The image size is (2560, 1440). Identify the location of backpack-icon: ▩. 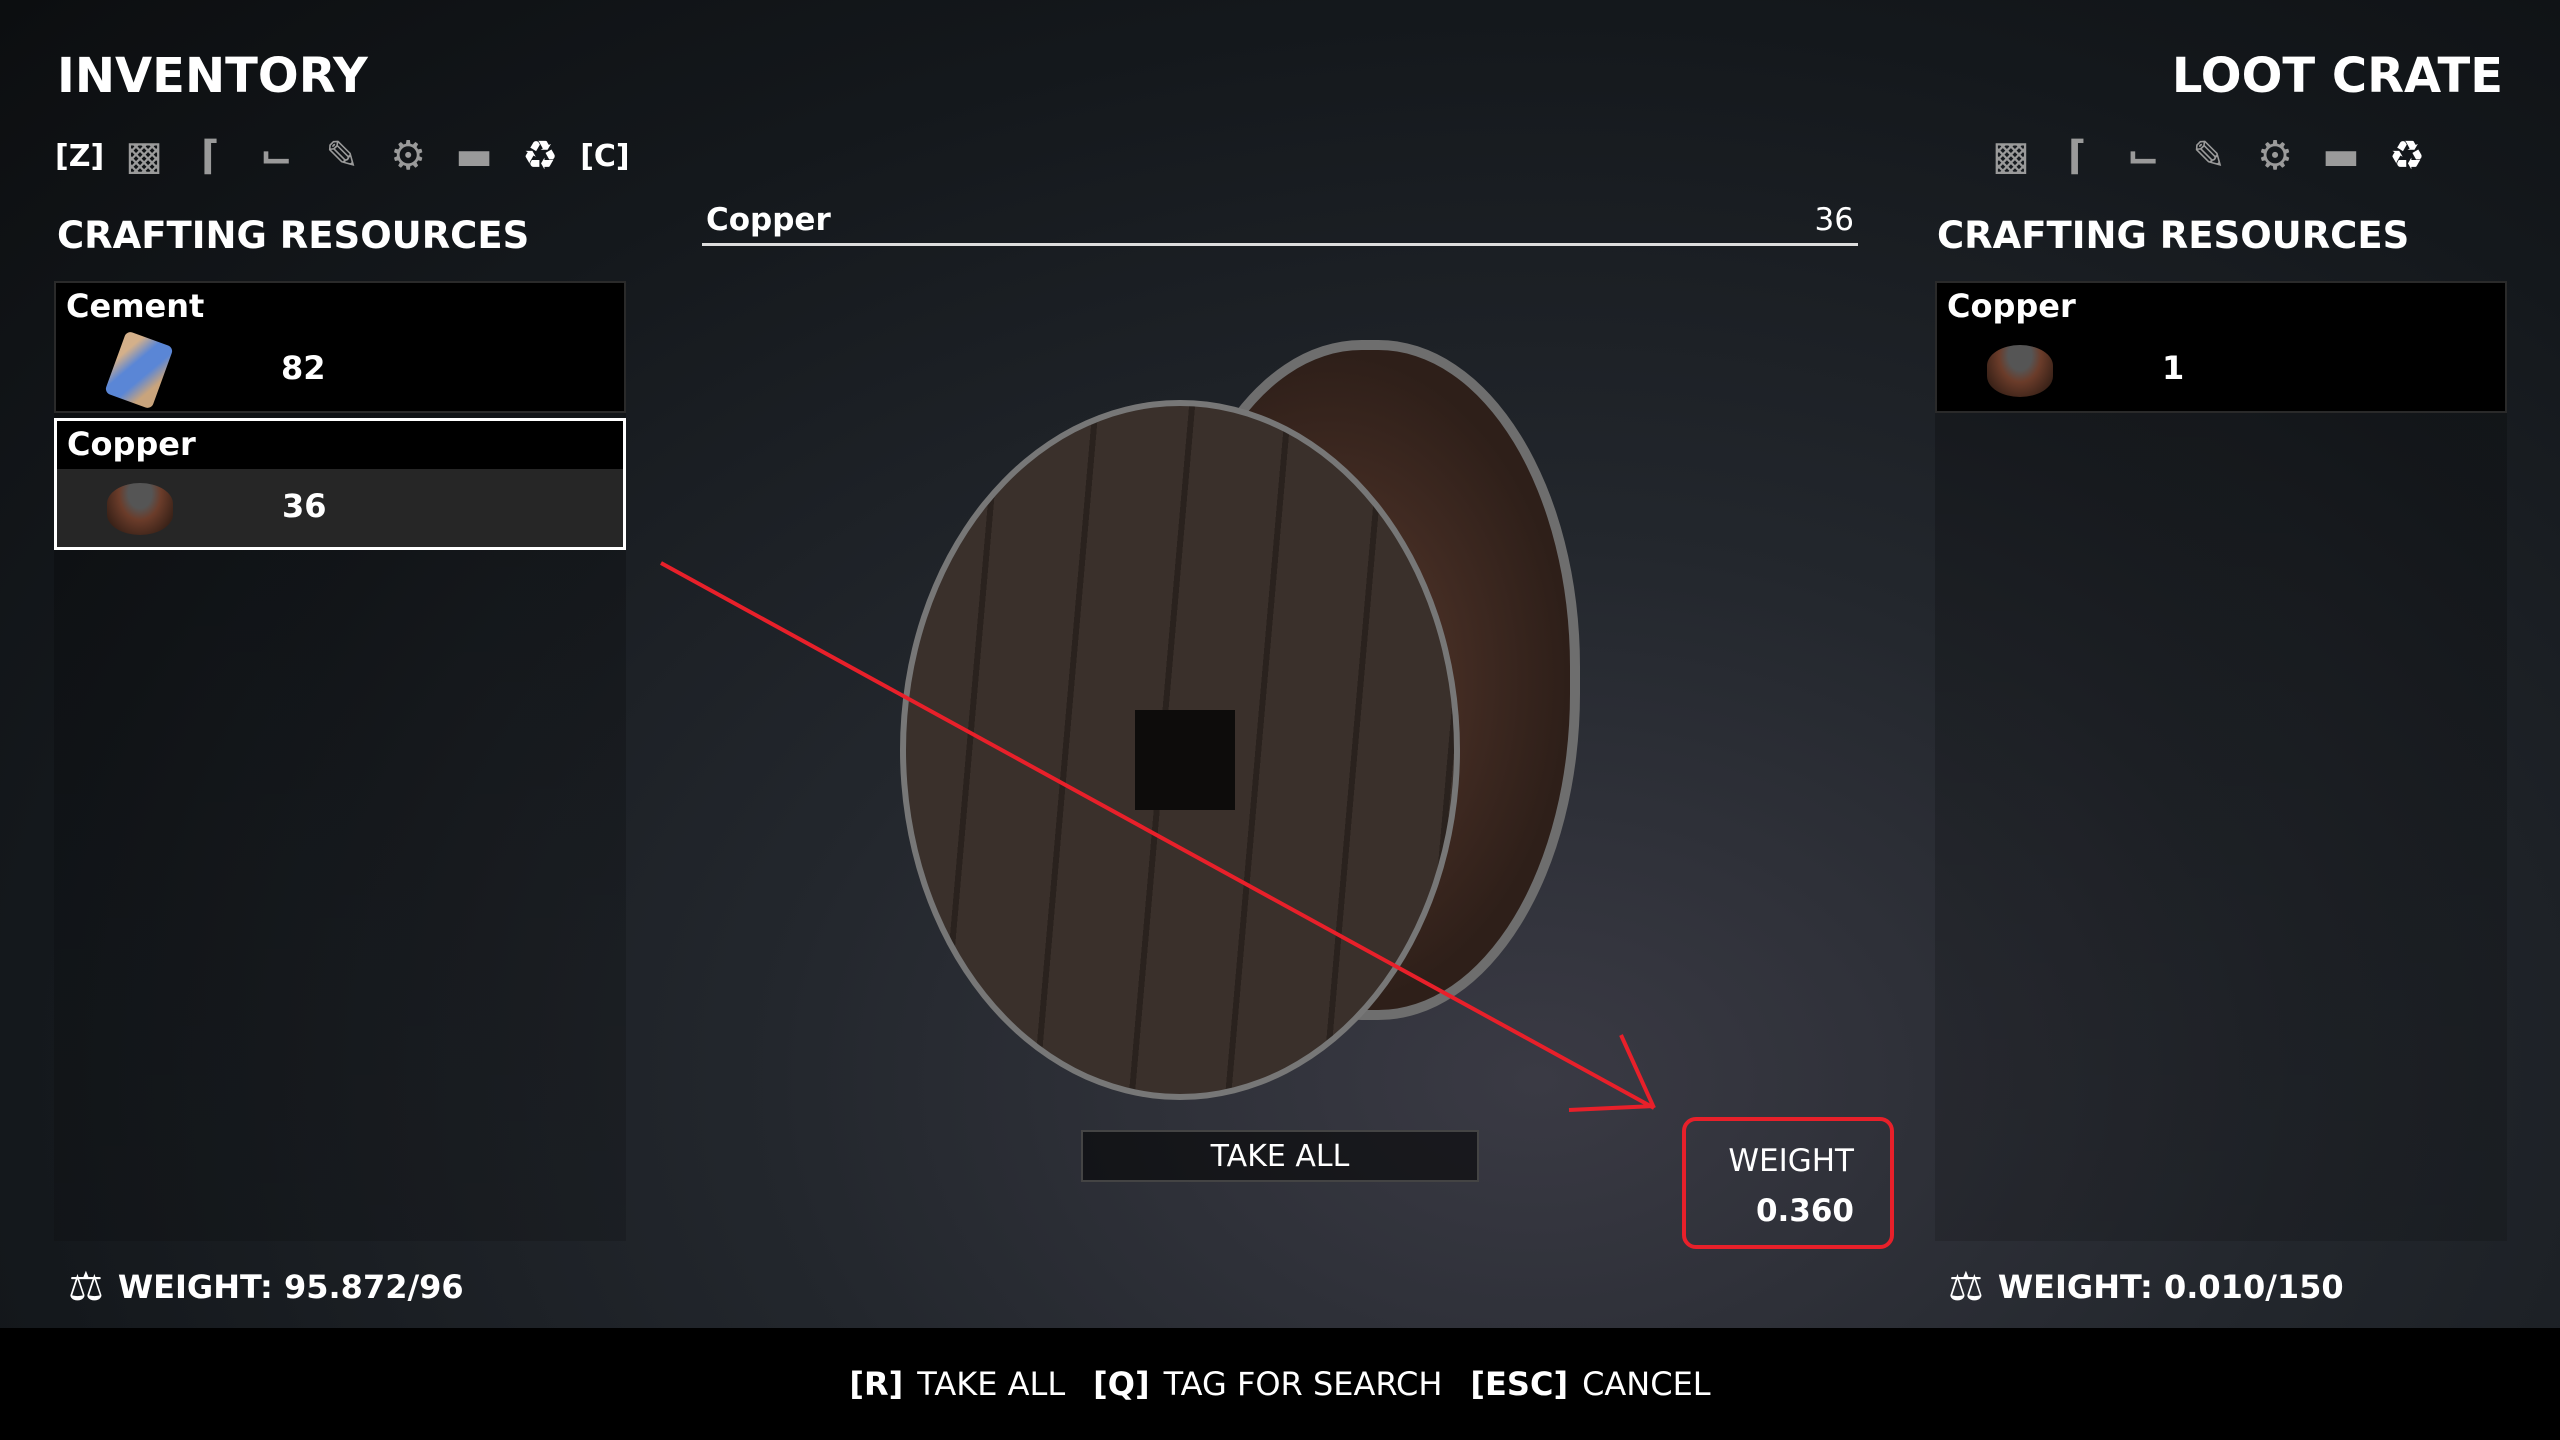
(2011, 156).